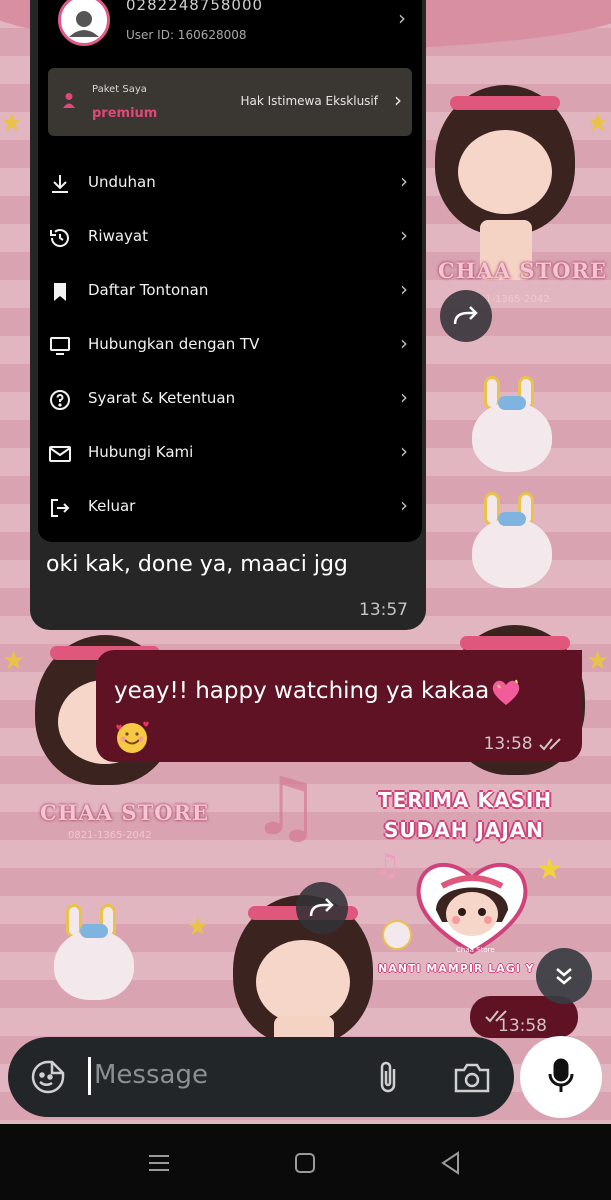 This screenshot has height=1200, width=611. Describe the element at coordinates (112, 506) in the screenshot. I see `menu-label: Keluar` at that location.